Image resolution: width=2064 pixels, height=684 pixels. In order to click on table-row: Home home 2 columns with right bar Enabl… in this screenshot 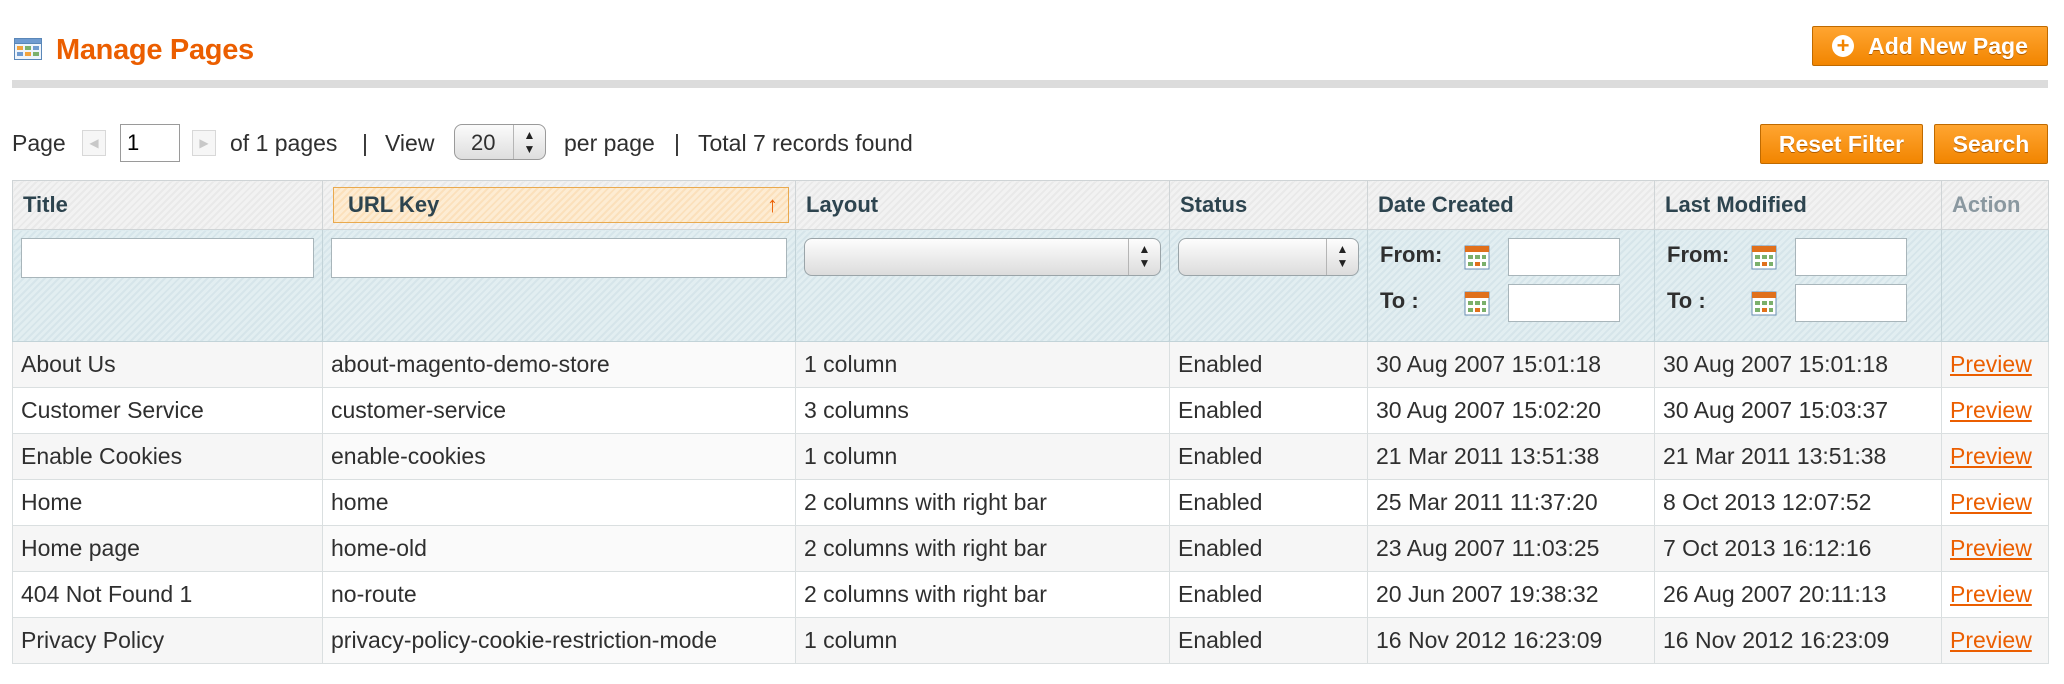, I will do `click(1030, 502)`.